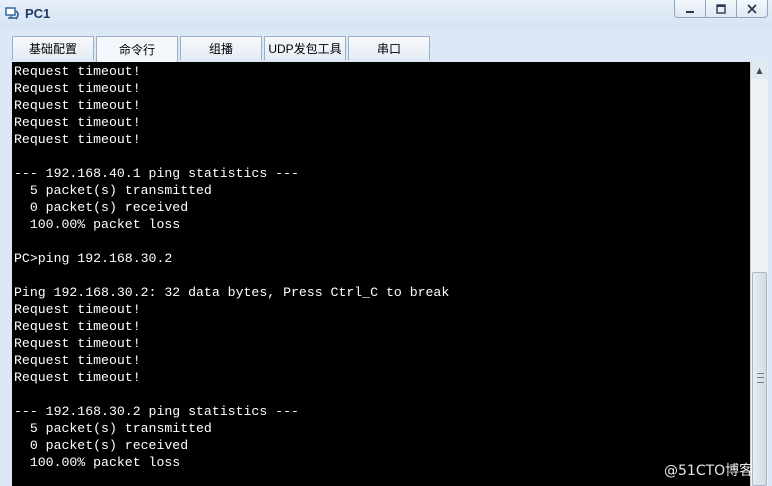  I want to click on terminal-scrollbar: ▲, so click(759, 274).